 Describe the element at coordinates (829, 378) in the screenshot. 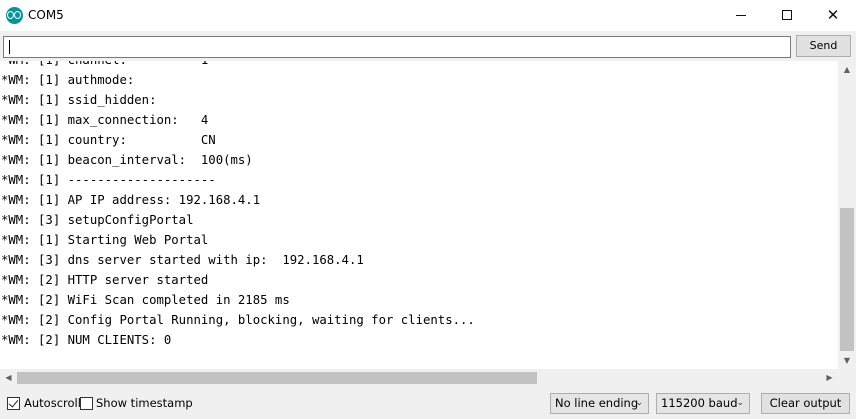

I see `scroll-right-icon: ▶` at that location.